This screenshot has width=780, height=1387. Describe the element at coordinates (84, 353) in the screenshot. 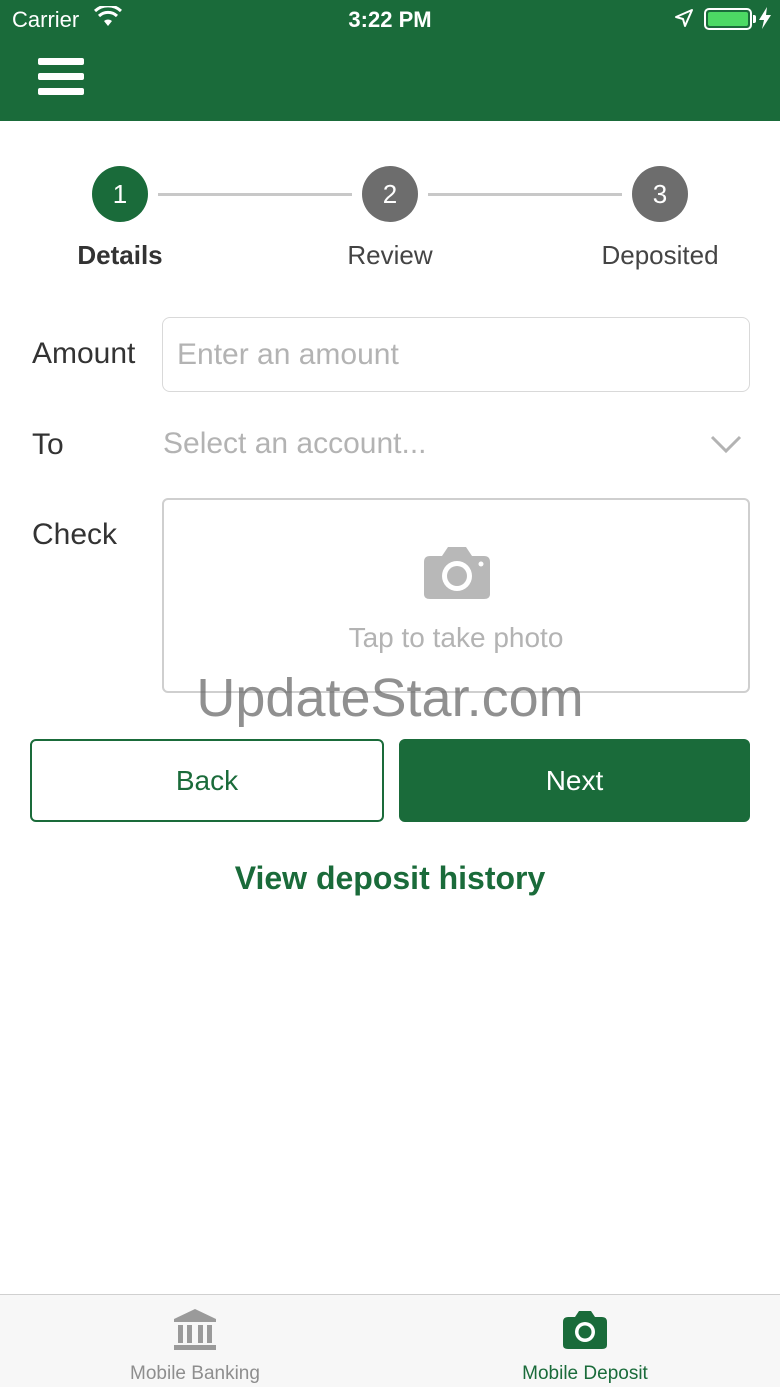

I see `amount-label: Amount` at that location.